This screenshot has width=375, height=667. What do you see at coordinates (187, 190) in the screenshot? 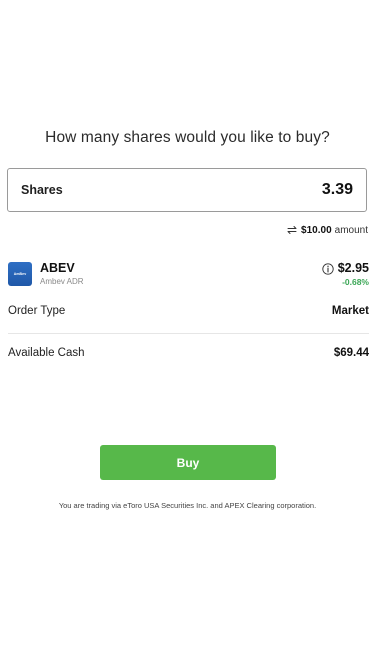
I see `shares-input-box: Shares` at bounding box center [187, 190].